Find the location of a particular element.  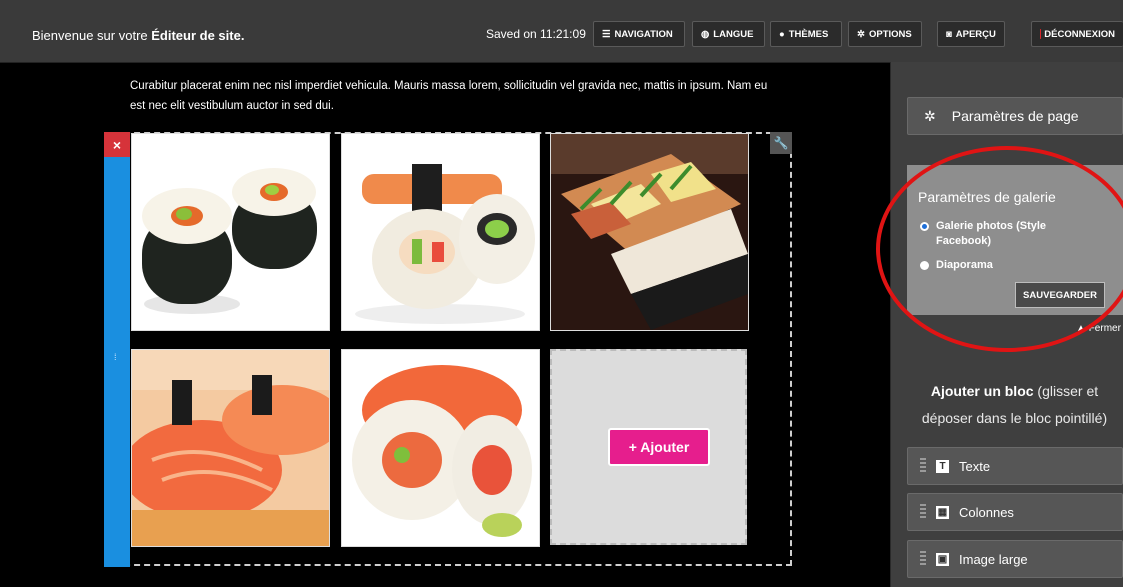

block-large-image-label: Image large is located at coordinates (993, 559).